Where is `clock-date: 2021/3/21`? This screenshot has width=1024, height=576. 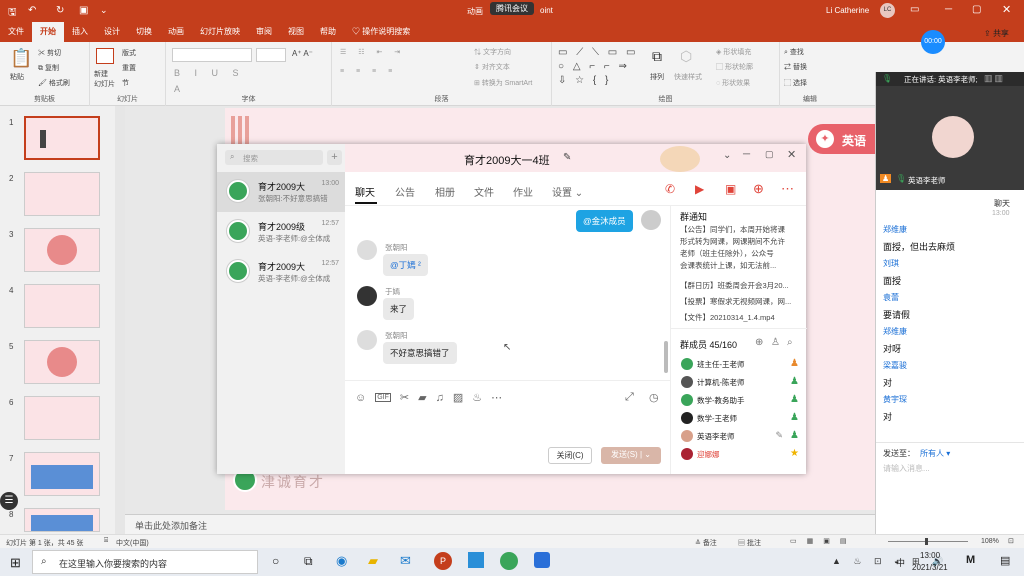 clock-date: 2021/3/21 is located at coordinates (930, 567).